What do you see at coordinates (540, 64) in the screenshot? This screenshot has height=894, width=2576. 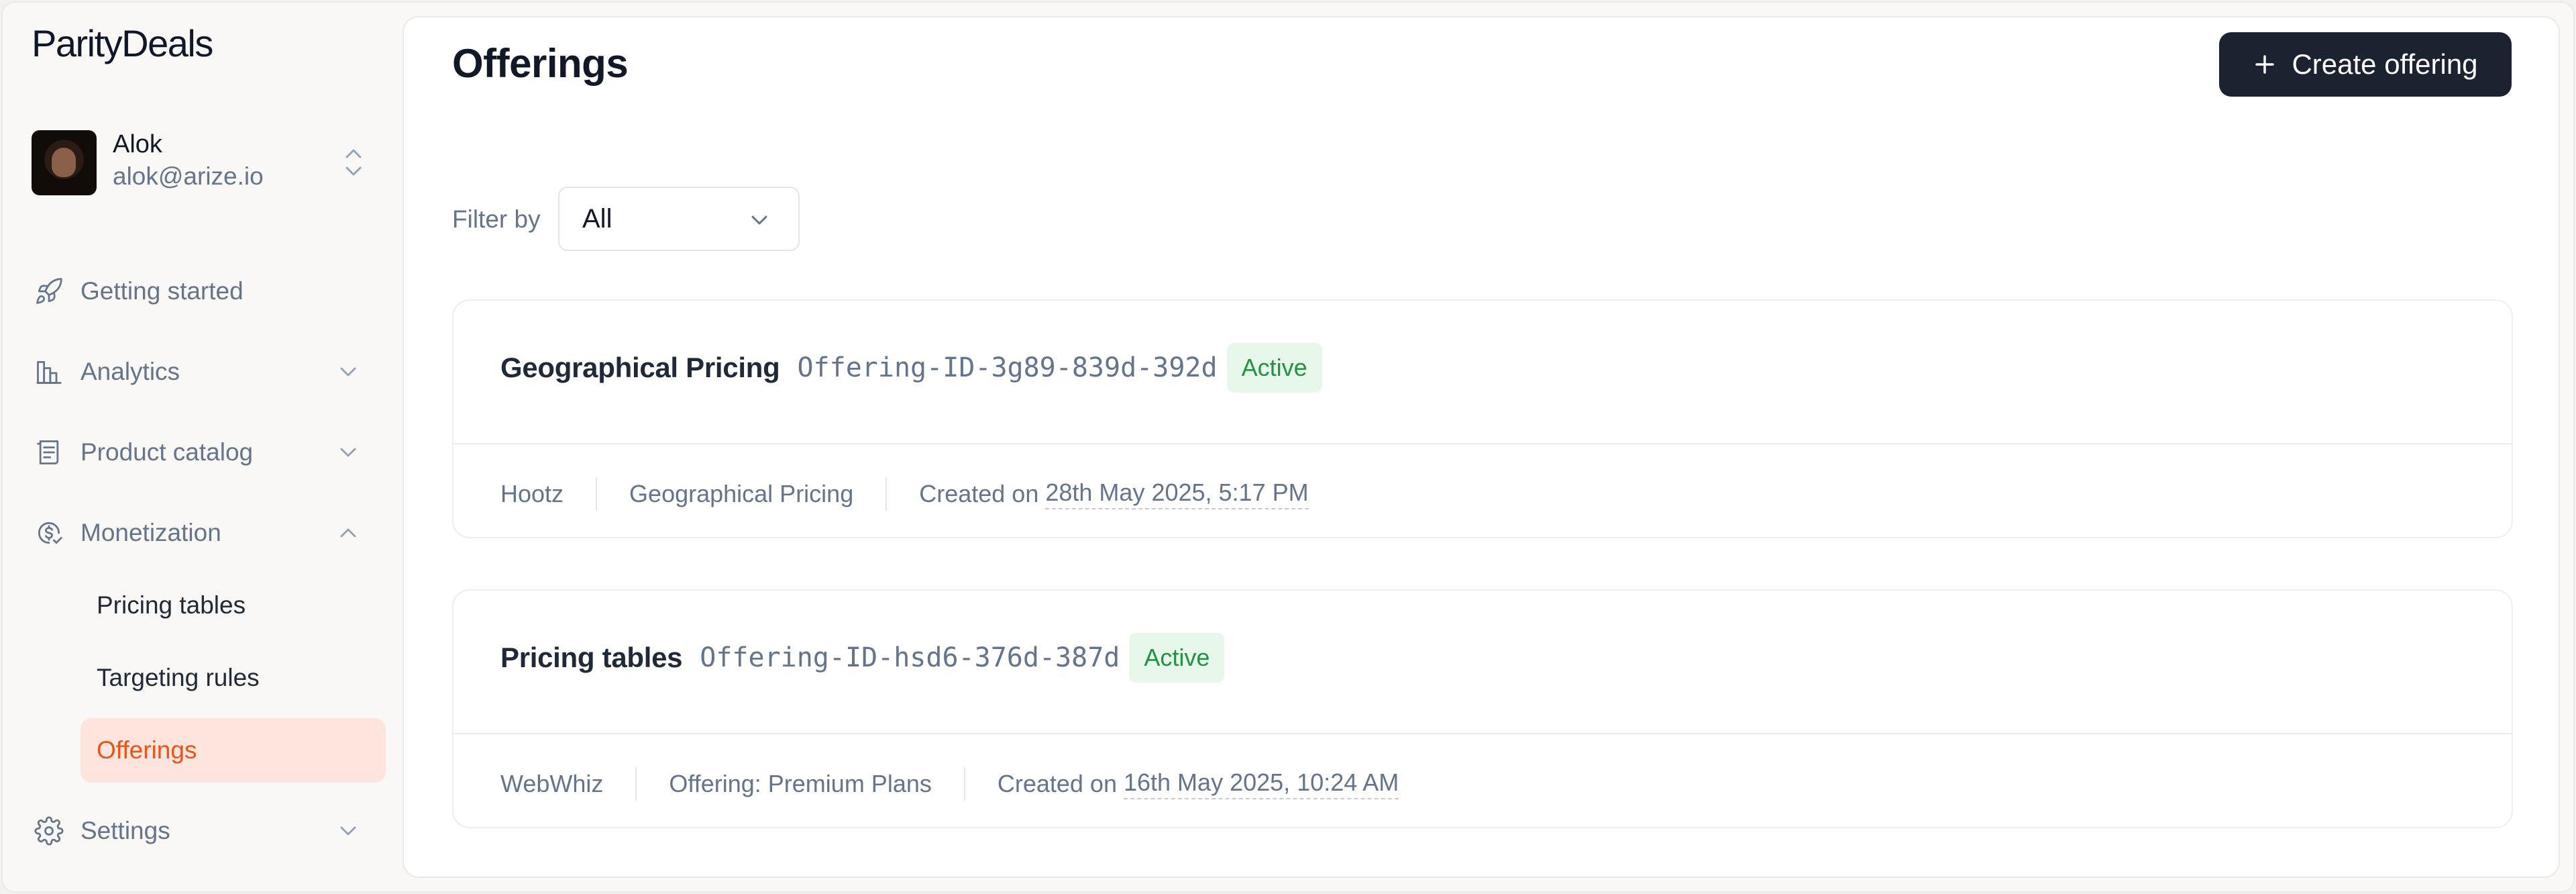 I see `page-title: Offerings` at bounding box center [540, 64].